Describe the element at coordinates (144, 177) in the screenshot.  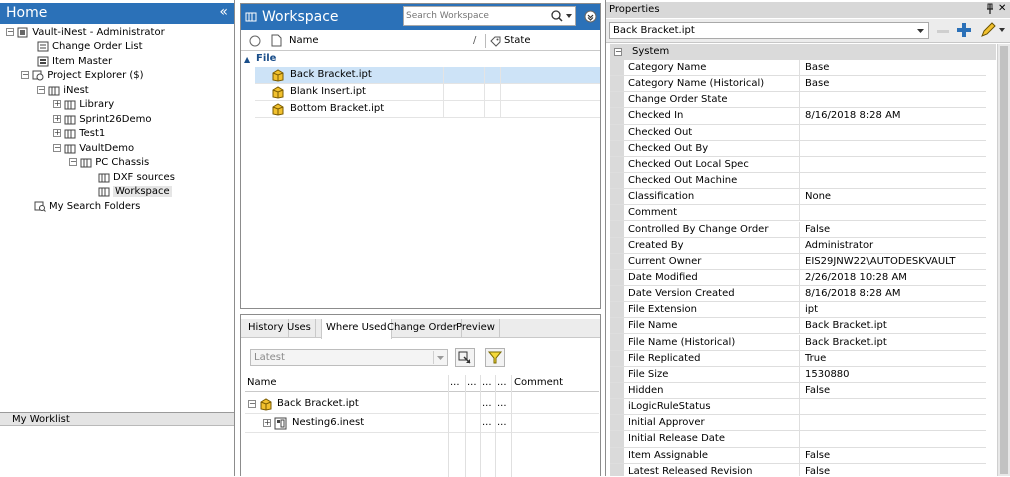
I see `tree-item-label: DXF sources` at that location.